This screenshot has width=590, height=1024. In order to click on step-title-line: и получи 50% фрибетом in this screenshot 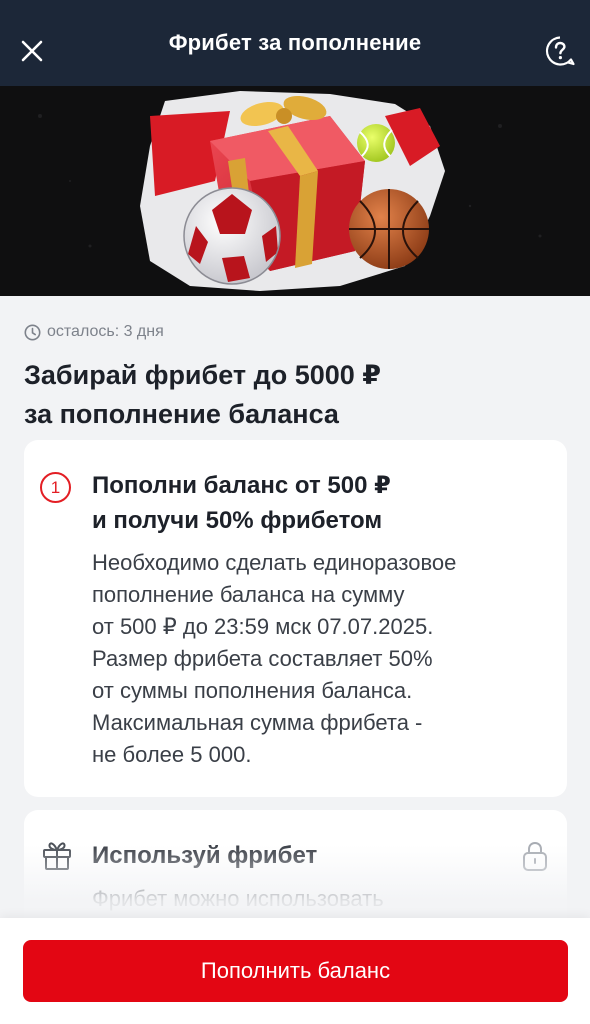, I will do `click(237, 520)`.